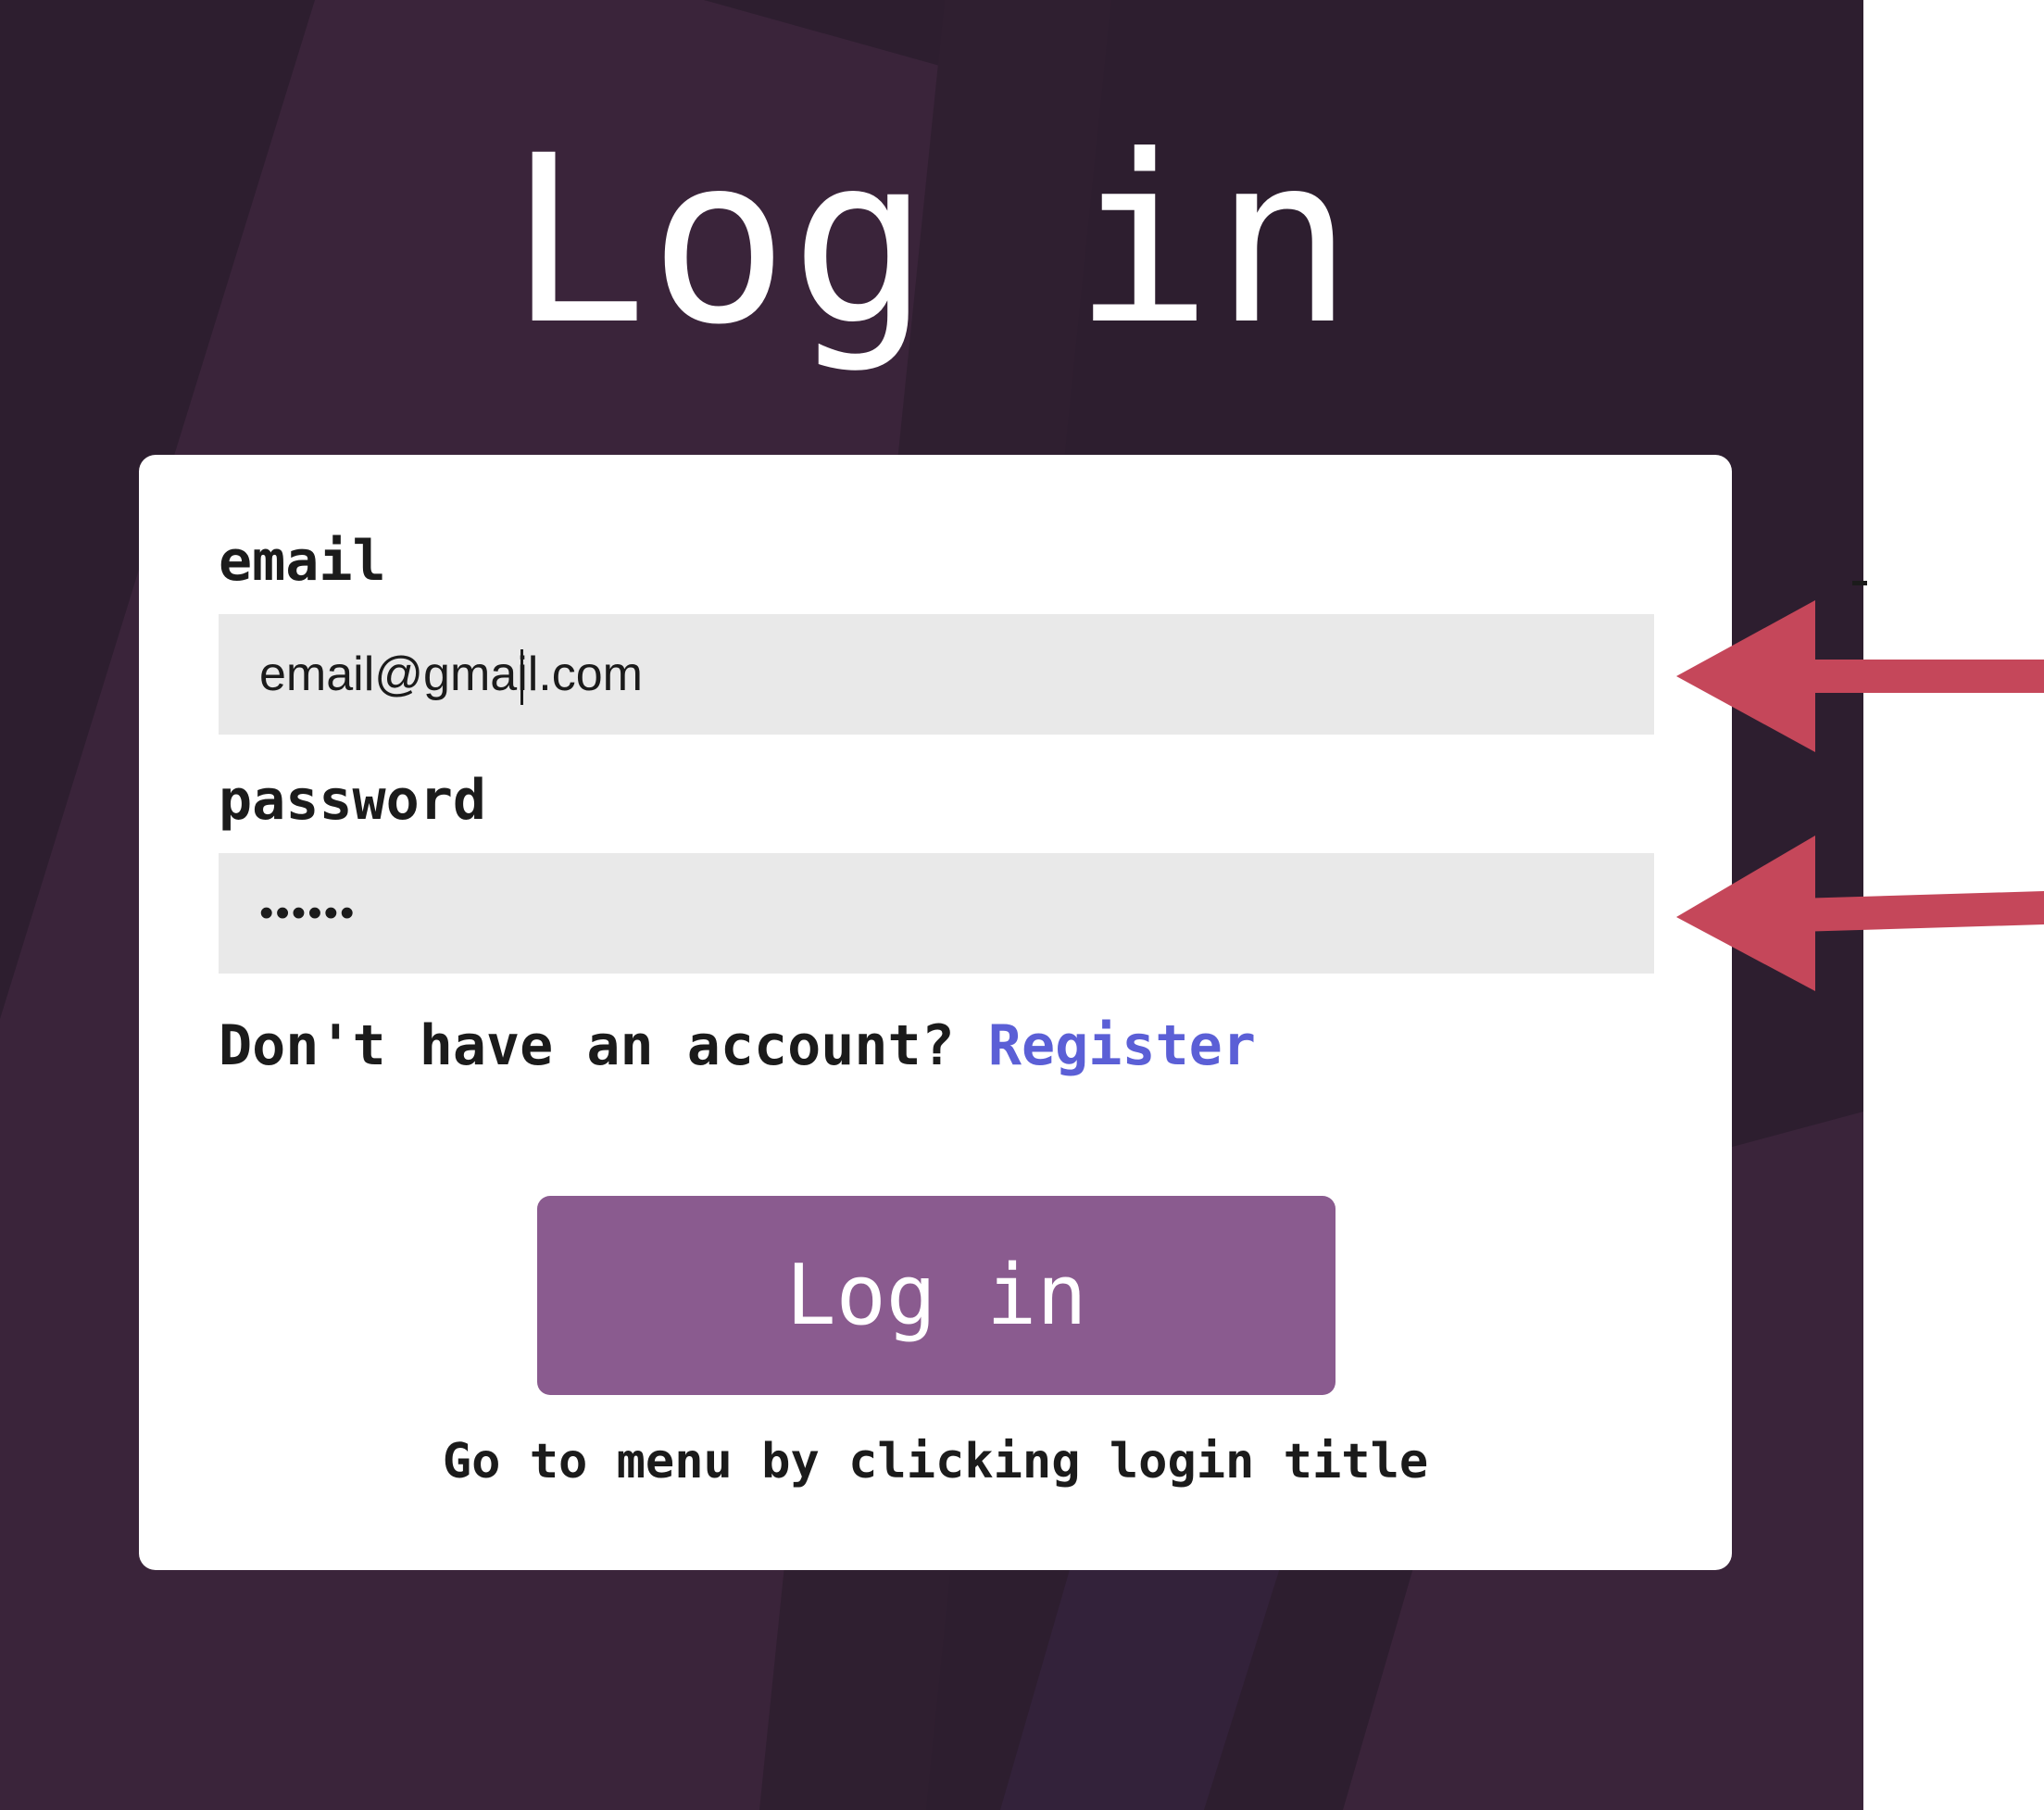  What do you see at coordinates (931, 241) in the screenshot?
I see `page-title: Log in` at bounding box center [931, 241].